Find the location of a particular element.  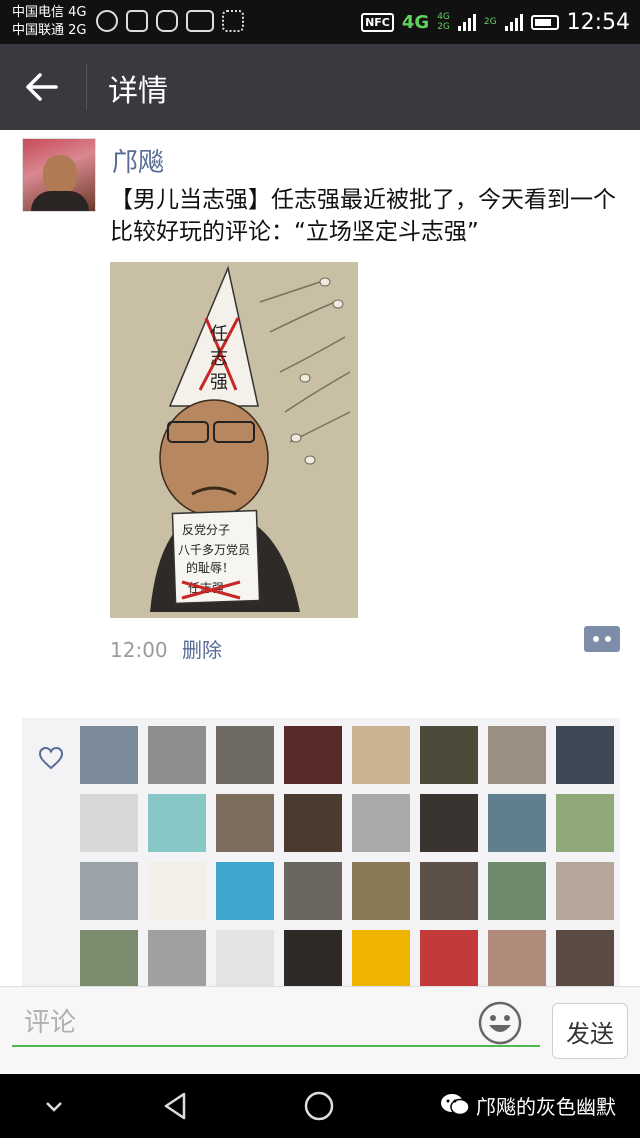

clock: 12:54 is located at coordinates (598, 22).